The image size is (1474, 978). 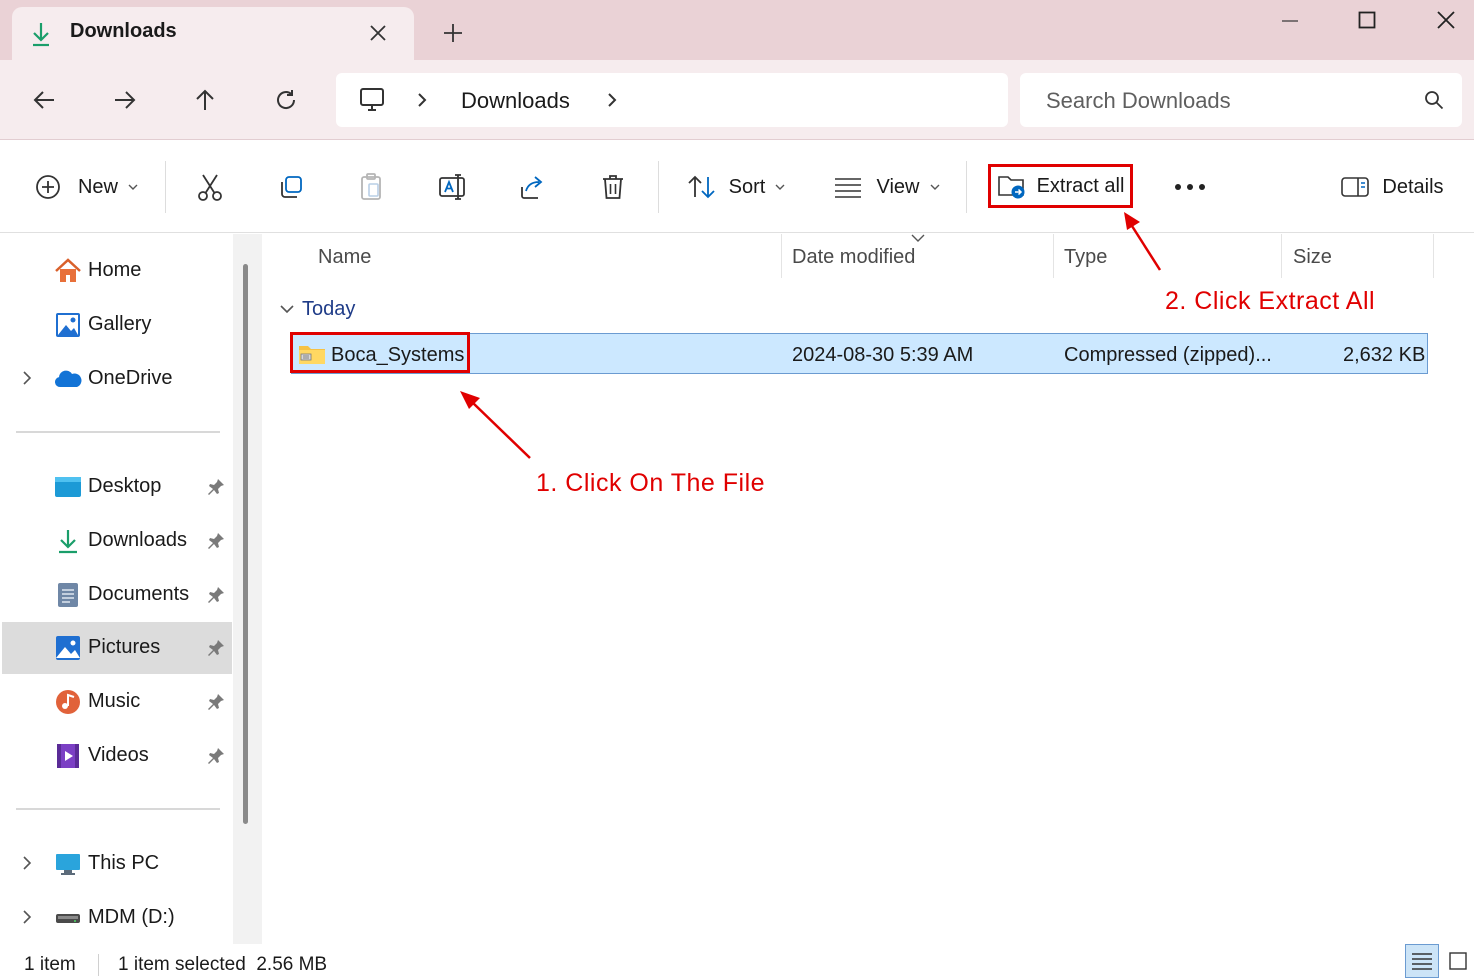 What do you see at coordinates (125, 486) in the screenshot?
I see `sidebar-item-label: Desktop` at bounding box center [125, 486].